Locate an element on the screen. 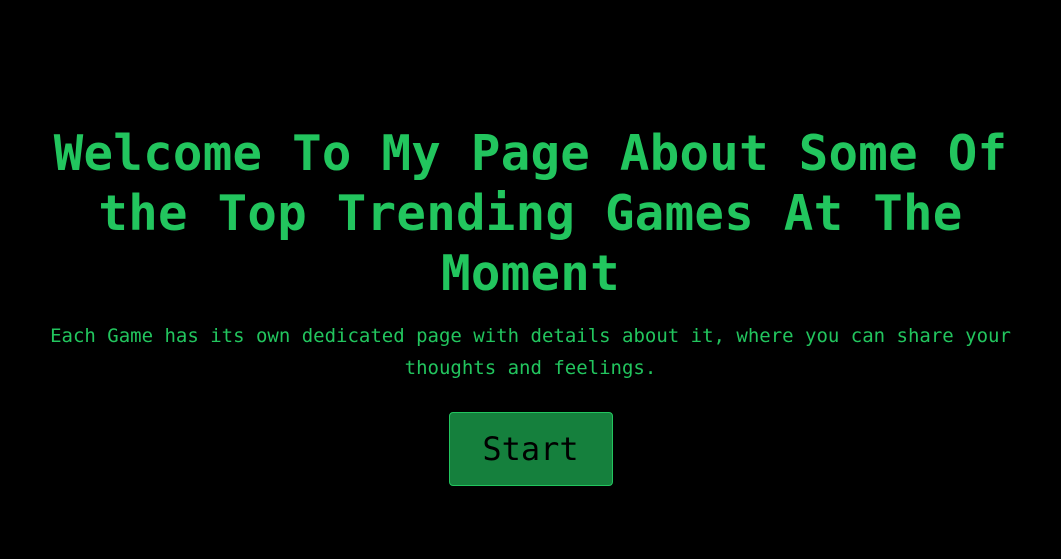  start-button: Start is located at coordinates (530, 449).